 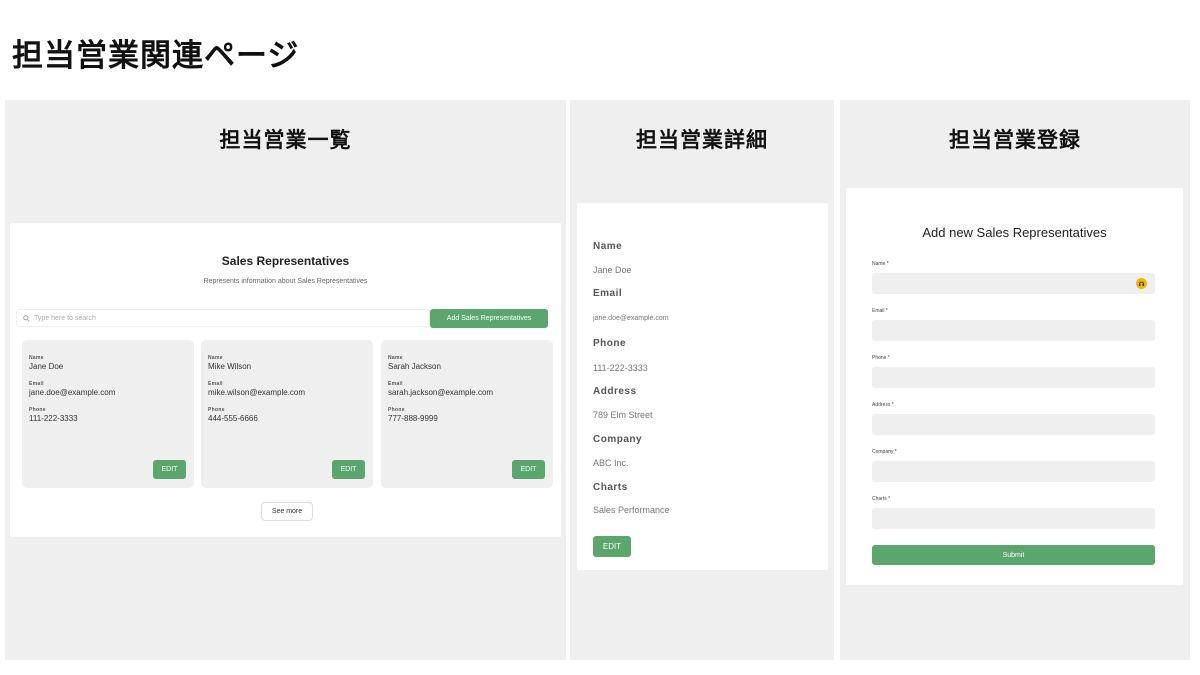 I want to click on detail-panel-heading: 担当営業詳細, so click(x=702, y=140).